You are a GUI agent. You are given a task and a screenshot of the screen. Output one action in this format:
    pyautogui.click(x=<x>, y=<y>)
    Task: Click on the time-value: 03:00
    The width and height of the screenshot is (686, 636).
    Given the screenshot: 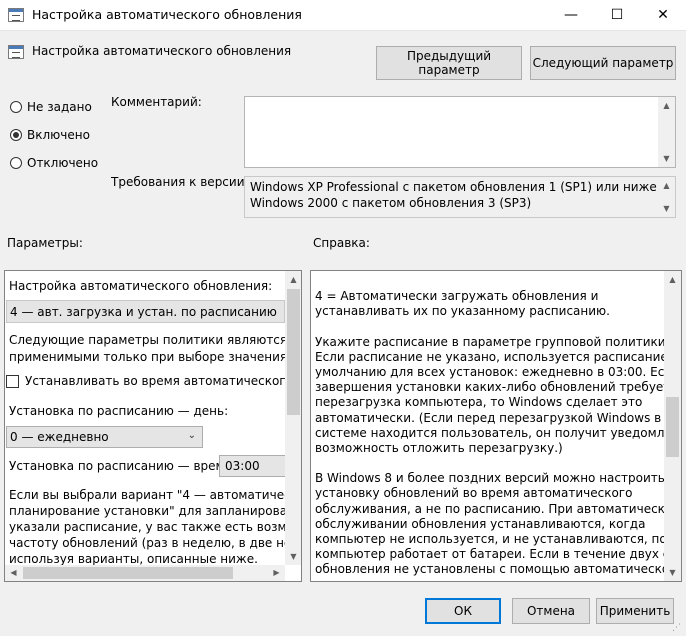 What is the action you would take?
    pyautogui.click(x=242, y=466)
    